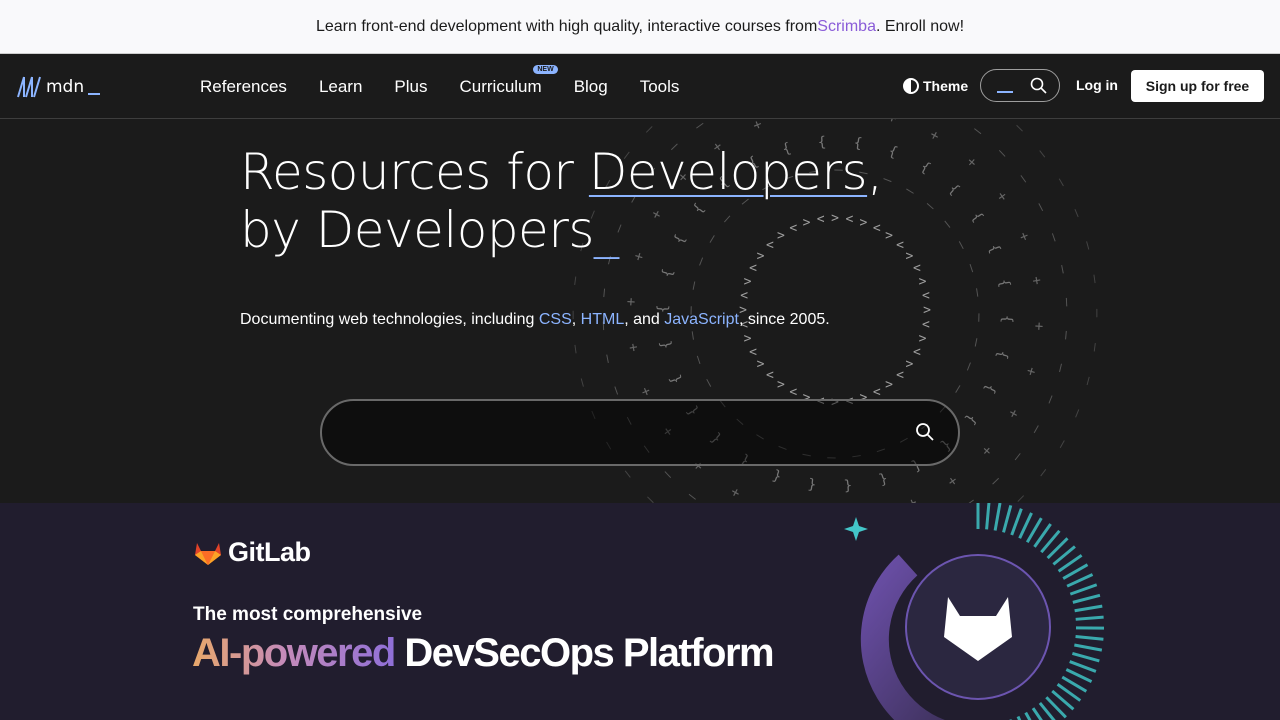  What do you see at coordinates (1005, 91) in the screenshot?
I see `search-cursor` at bounding box center [1005, 91].